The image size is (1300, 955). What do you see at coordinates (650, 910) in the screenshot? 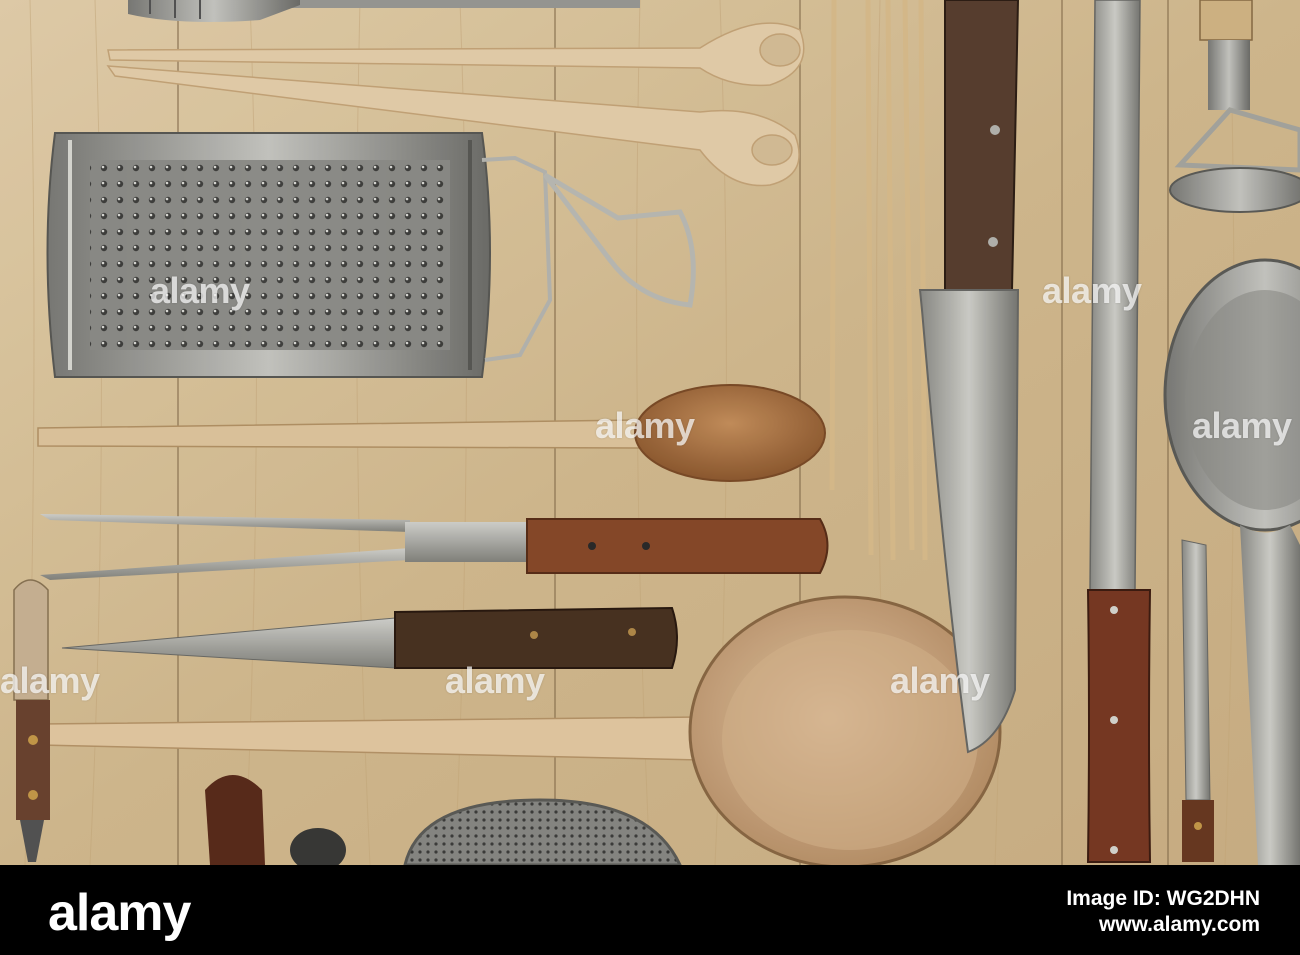
I see `stock-footer-bar: alamy Image ID: WG2DHN www.alamy.com` at bounding box center [650, 910].